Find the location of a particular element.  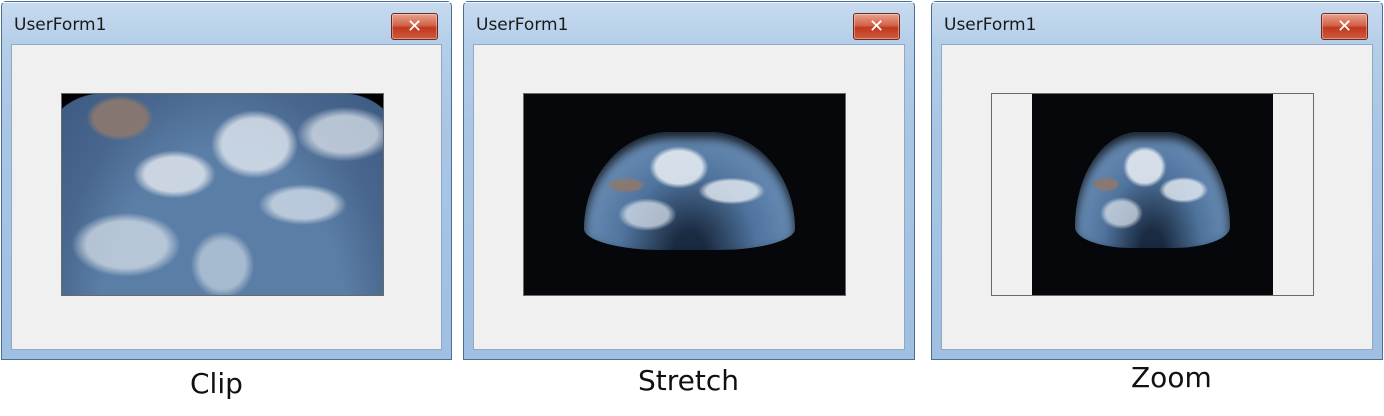

image-control-clip is located at coordinates (222, 194).